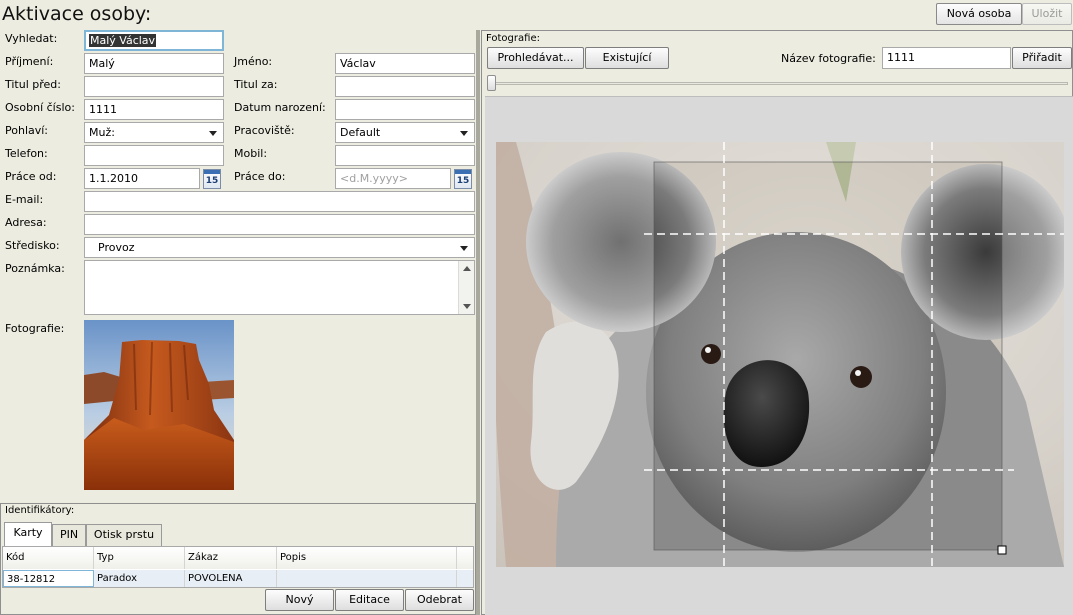 This screenshot has width=1073, height=615. Describe the element at coordinates (369, 600) in the screenshot. I see `edit-identifier-button: Editace` at that location.